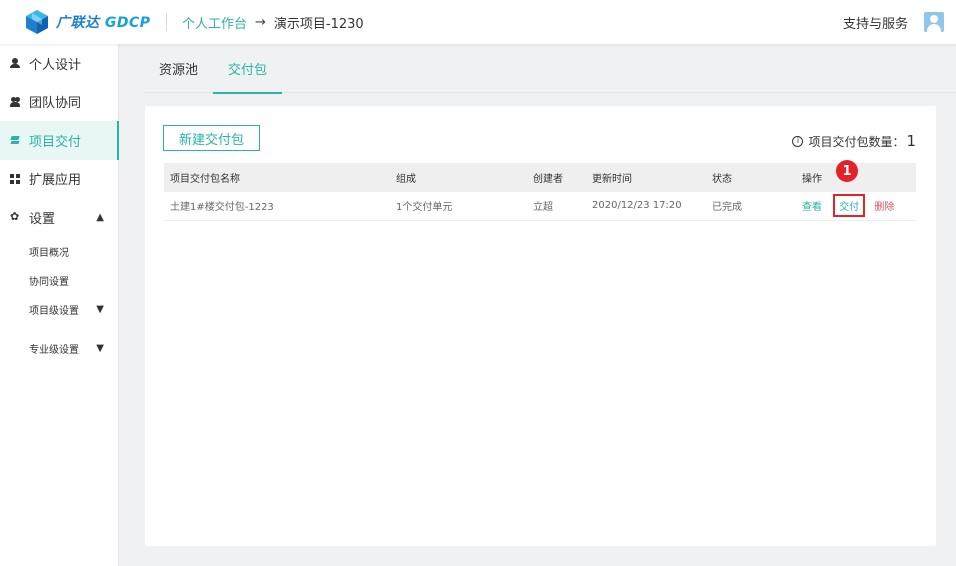 This screenshot has width=956, height=566. Describe the element at coordinates (543, 208) in the screenshot. I see `cell-creator: 立超` at that location.